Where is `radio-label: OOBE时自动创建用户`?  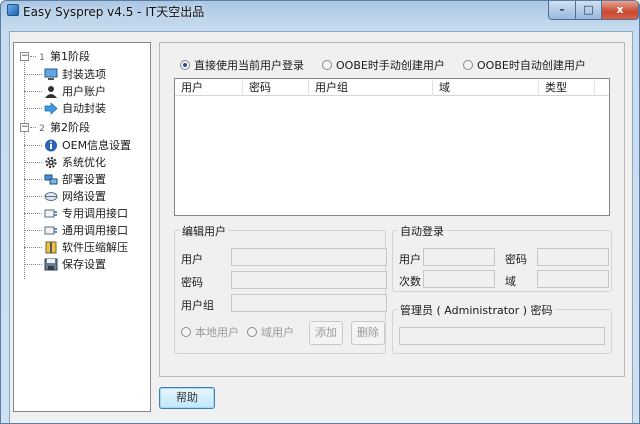 radio-label: OOBE时自动创建用户 is located at coordinates (531, 65).